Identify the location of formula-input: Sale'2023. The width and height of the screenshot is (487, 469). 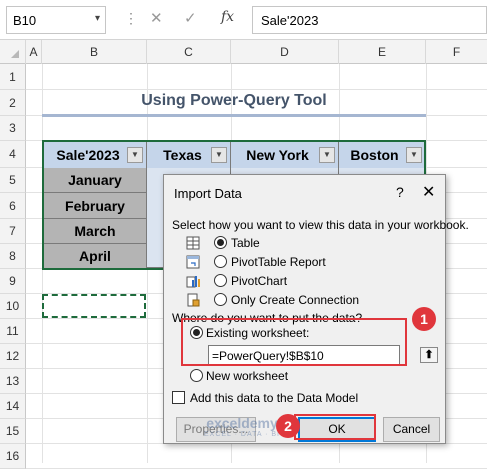
(369, 20).